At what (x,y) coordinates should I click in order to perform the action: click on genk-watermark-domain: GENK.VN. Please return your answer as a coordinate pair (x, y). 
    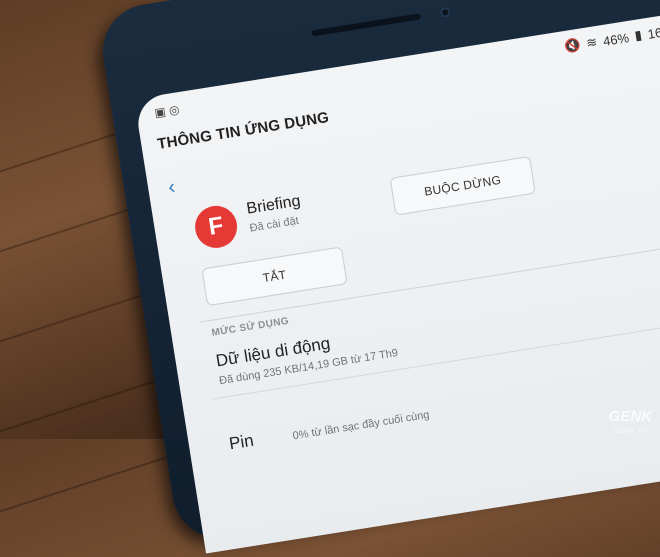
    Looking at the image, I should click on (630, 431).